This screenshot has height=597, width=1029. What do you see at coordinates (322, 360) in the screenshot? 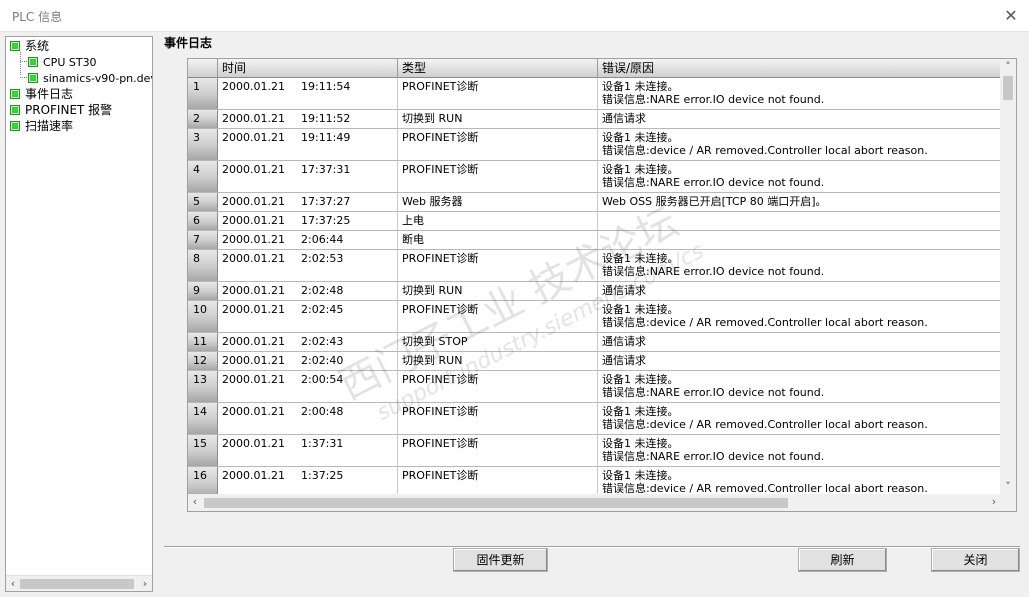
I see `cell-clock: 2:02:40` at bounding box center [322, 360].